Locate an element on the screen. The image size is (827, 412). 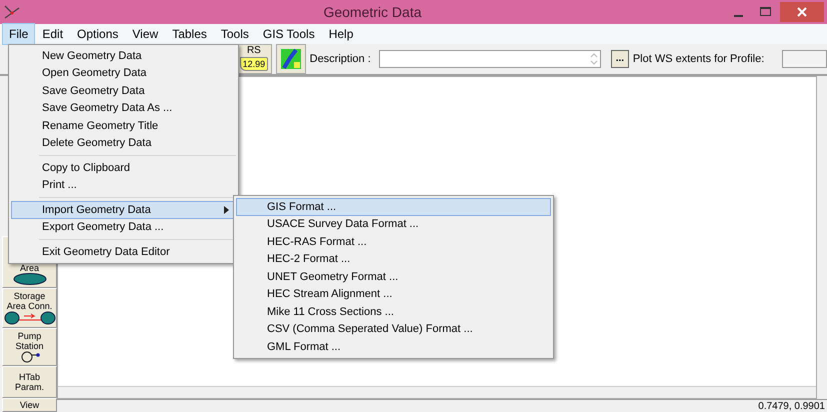
status-coordinates: 0.7479, 0.9901 is located at coordinates (442, 405).